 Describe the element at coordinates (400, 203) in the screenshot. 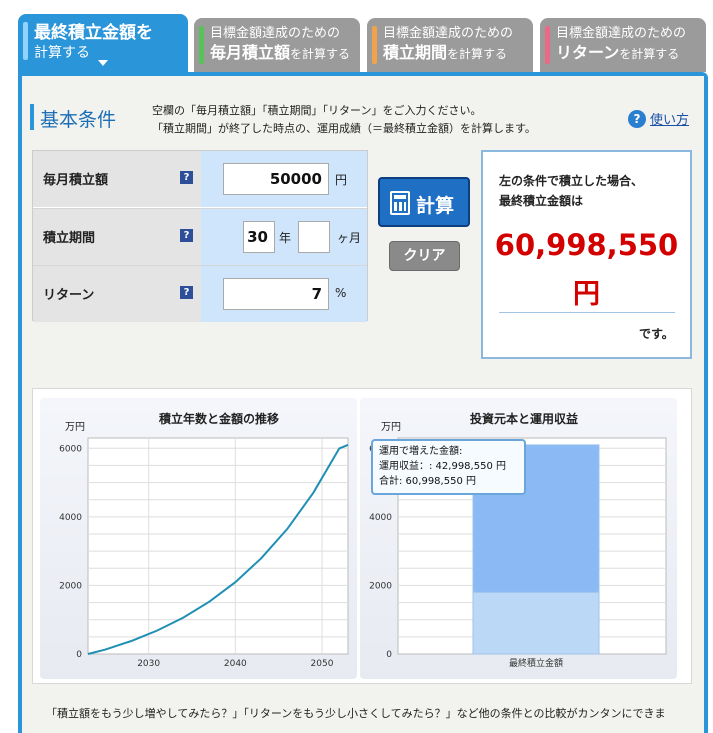

I see `calculator-icon` at that location.